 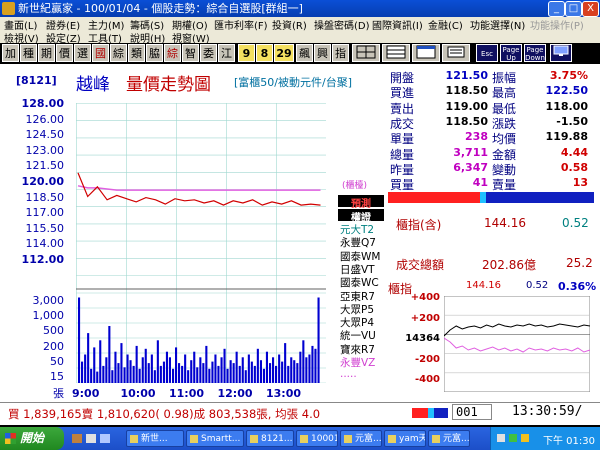 I want to click on average-price-line, so click(x=199, y=188).